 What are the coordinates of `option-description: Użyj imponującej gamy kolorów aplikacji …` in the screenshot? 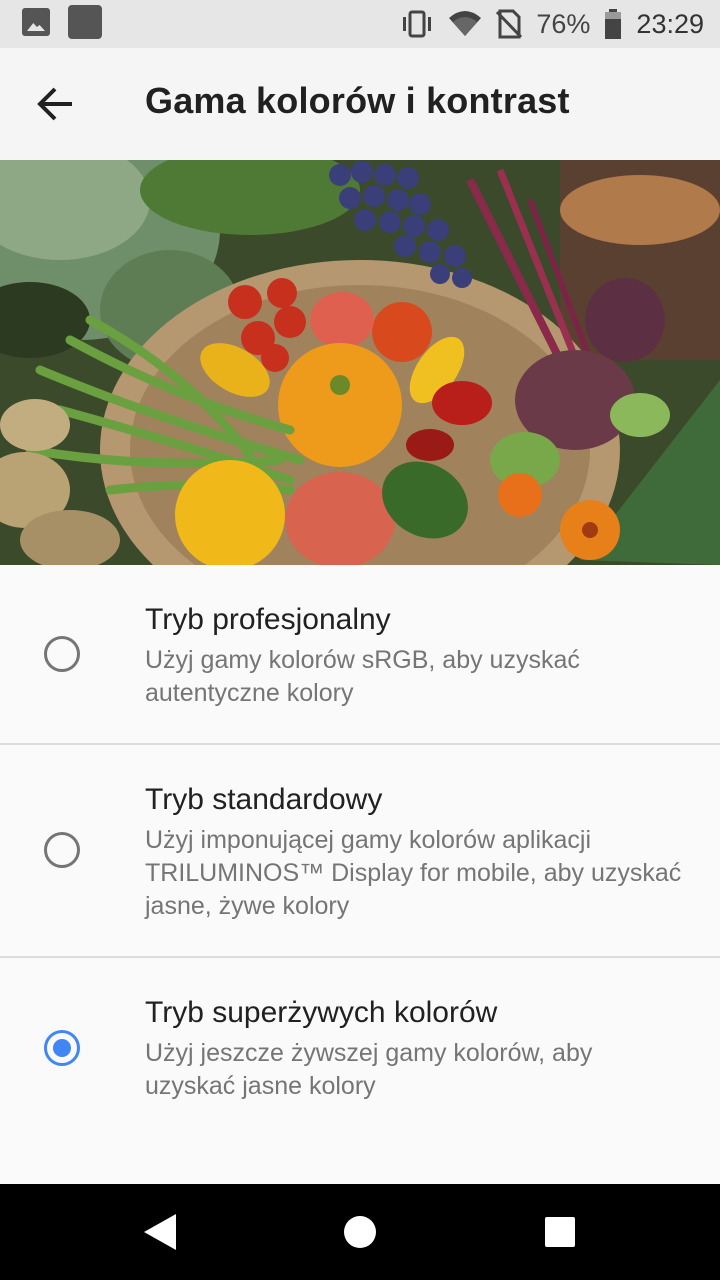 It's located at (413, 873).